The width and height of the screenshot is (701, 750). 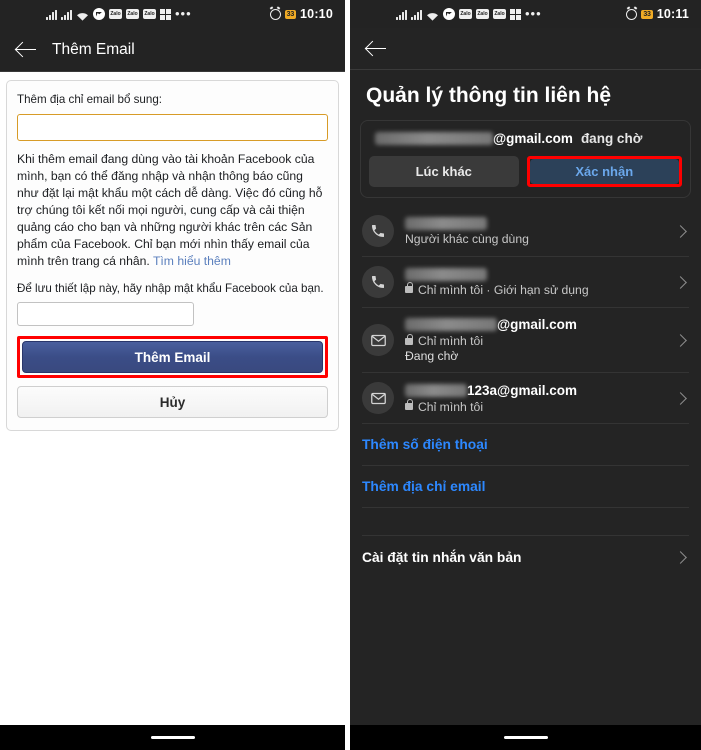 I want to click on submit-highlight-box: Thêm Email, so click(x=172, y=357).